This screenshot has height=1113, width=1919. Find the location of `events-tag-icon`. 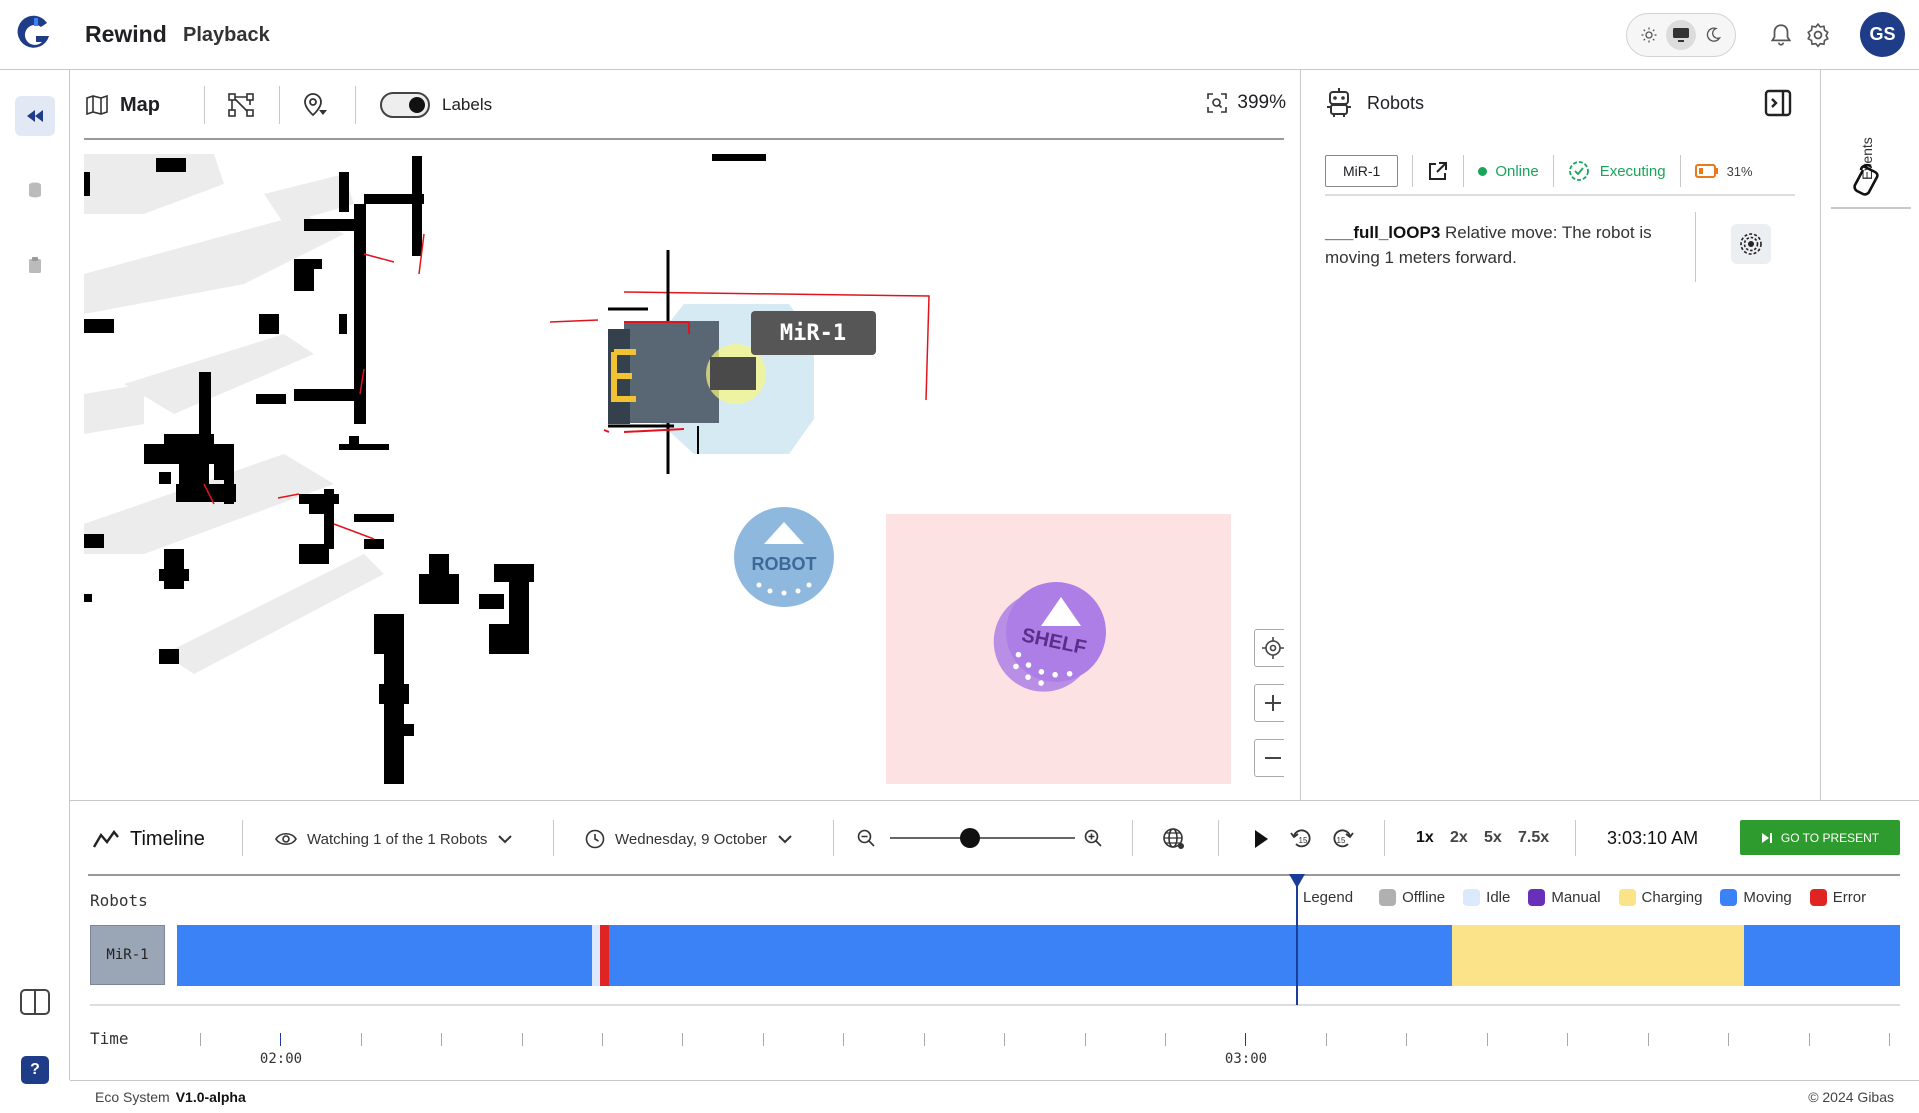

events-tag-icon is located at coordinates (1867, 179).